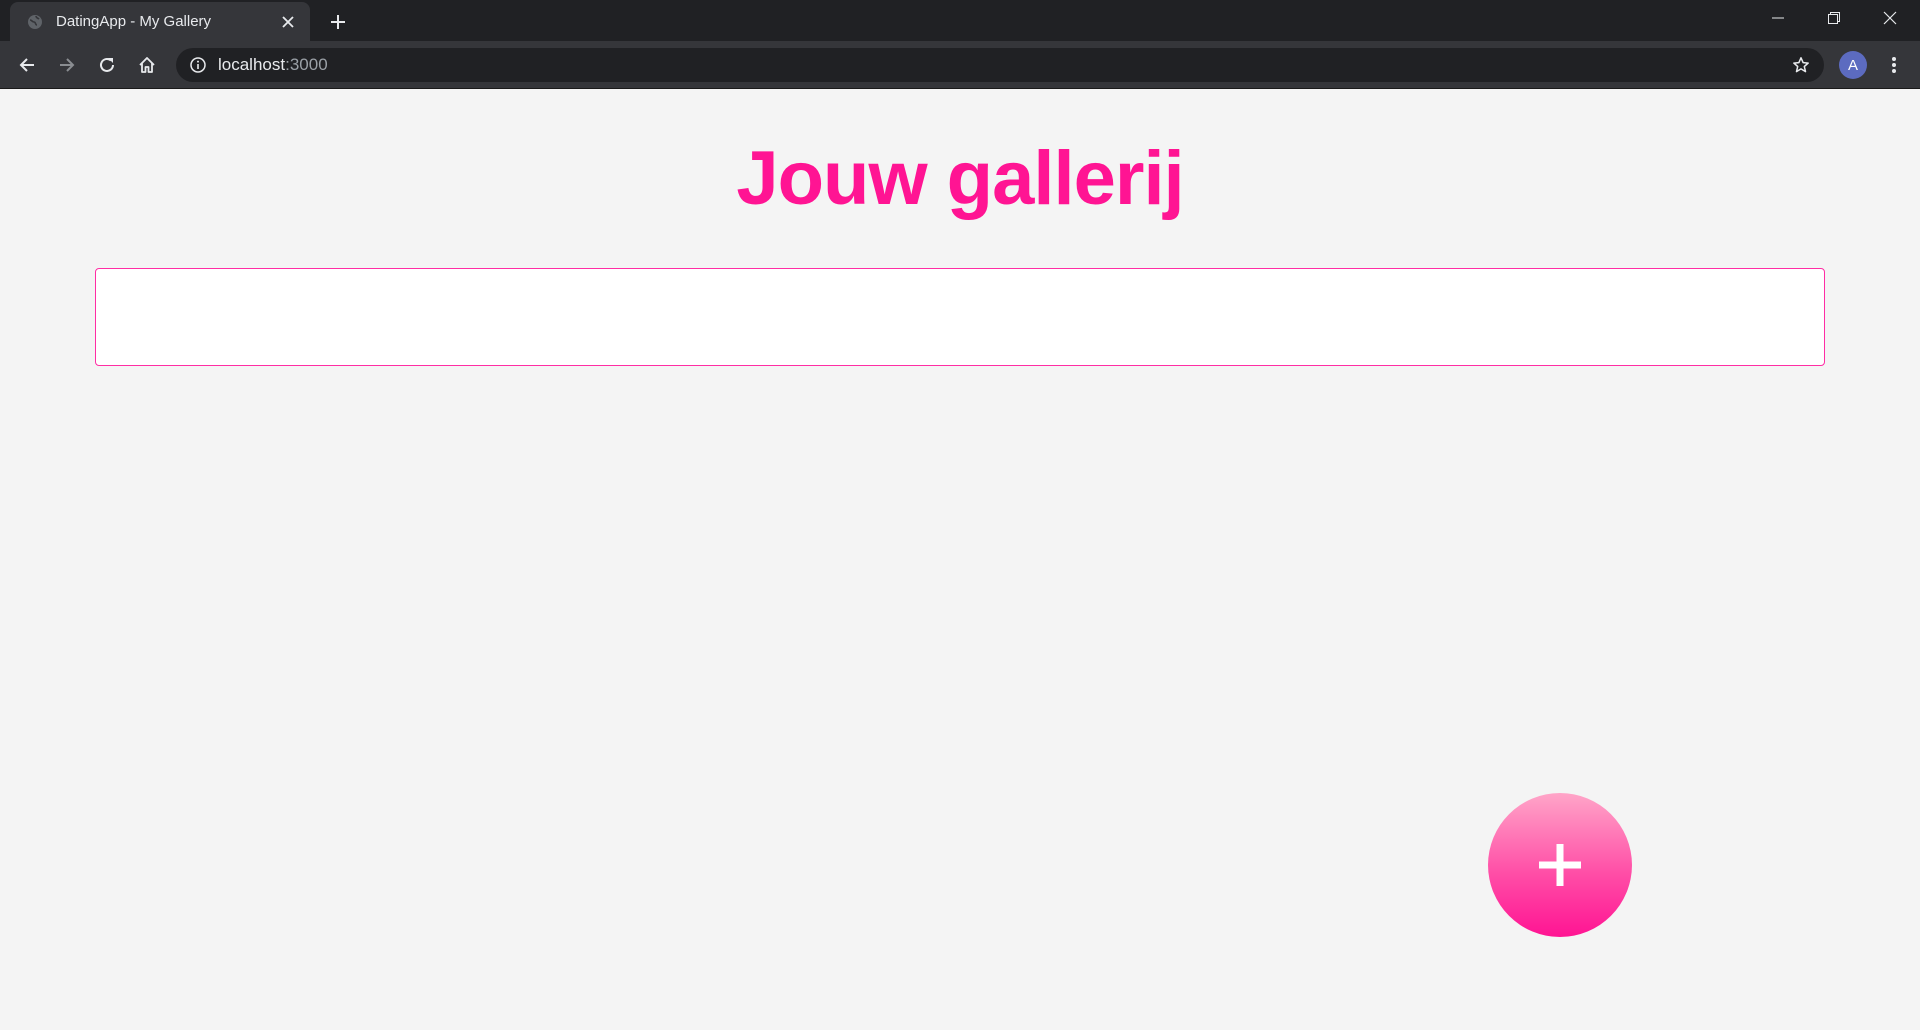  I want to click on add-photo-button, so click(1560, 865).